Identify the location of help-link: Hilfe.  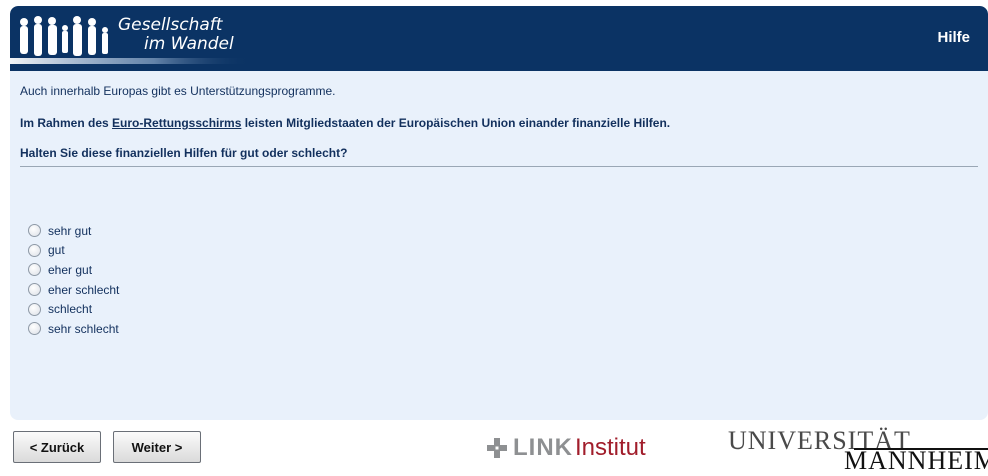
(953, 37).